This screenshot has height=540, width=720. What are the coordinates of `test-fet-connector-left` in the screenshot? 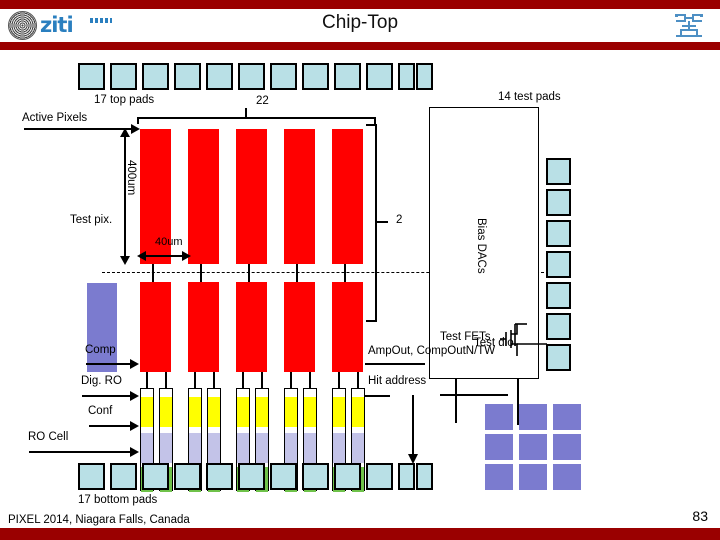 It's located at (456, 401).